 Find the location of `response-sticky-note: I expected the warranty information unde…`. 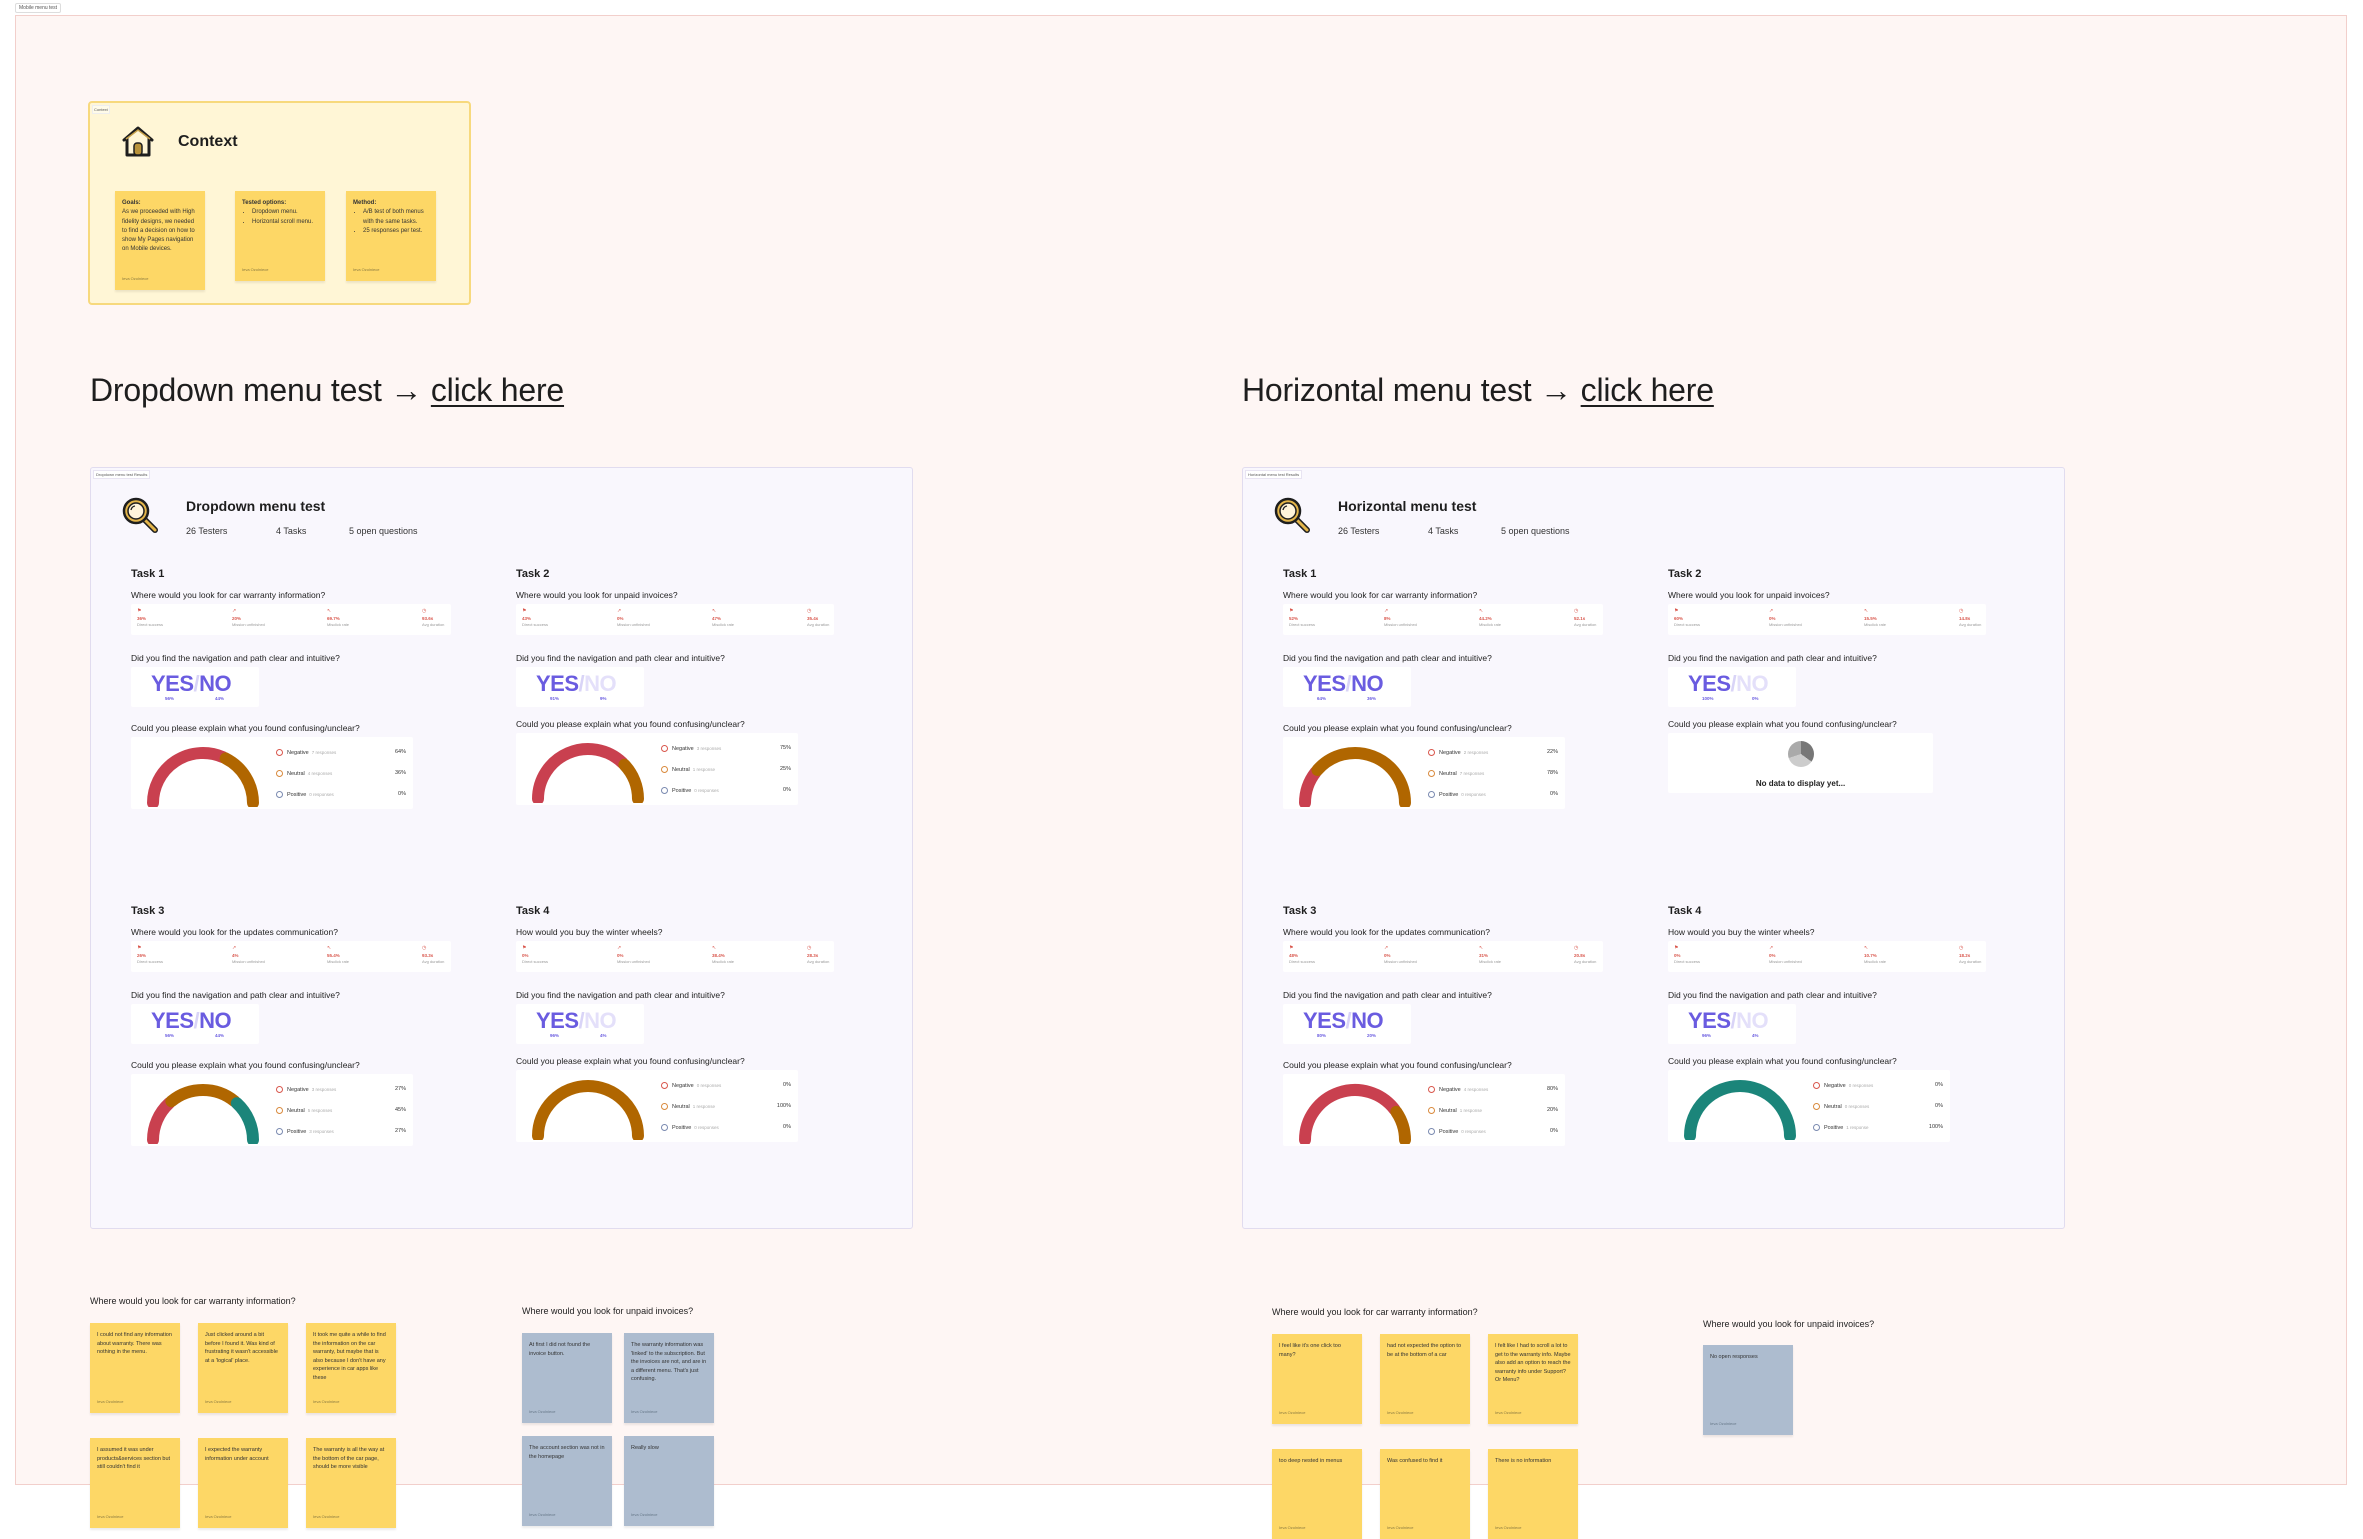

response-sticky-note: I expected the warranty information unde… is located at coordinates (243, 1483).